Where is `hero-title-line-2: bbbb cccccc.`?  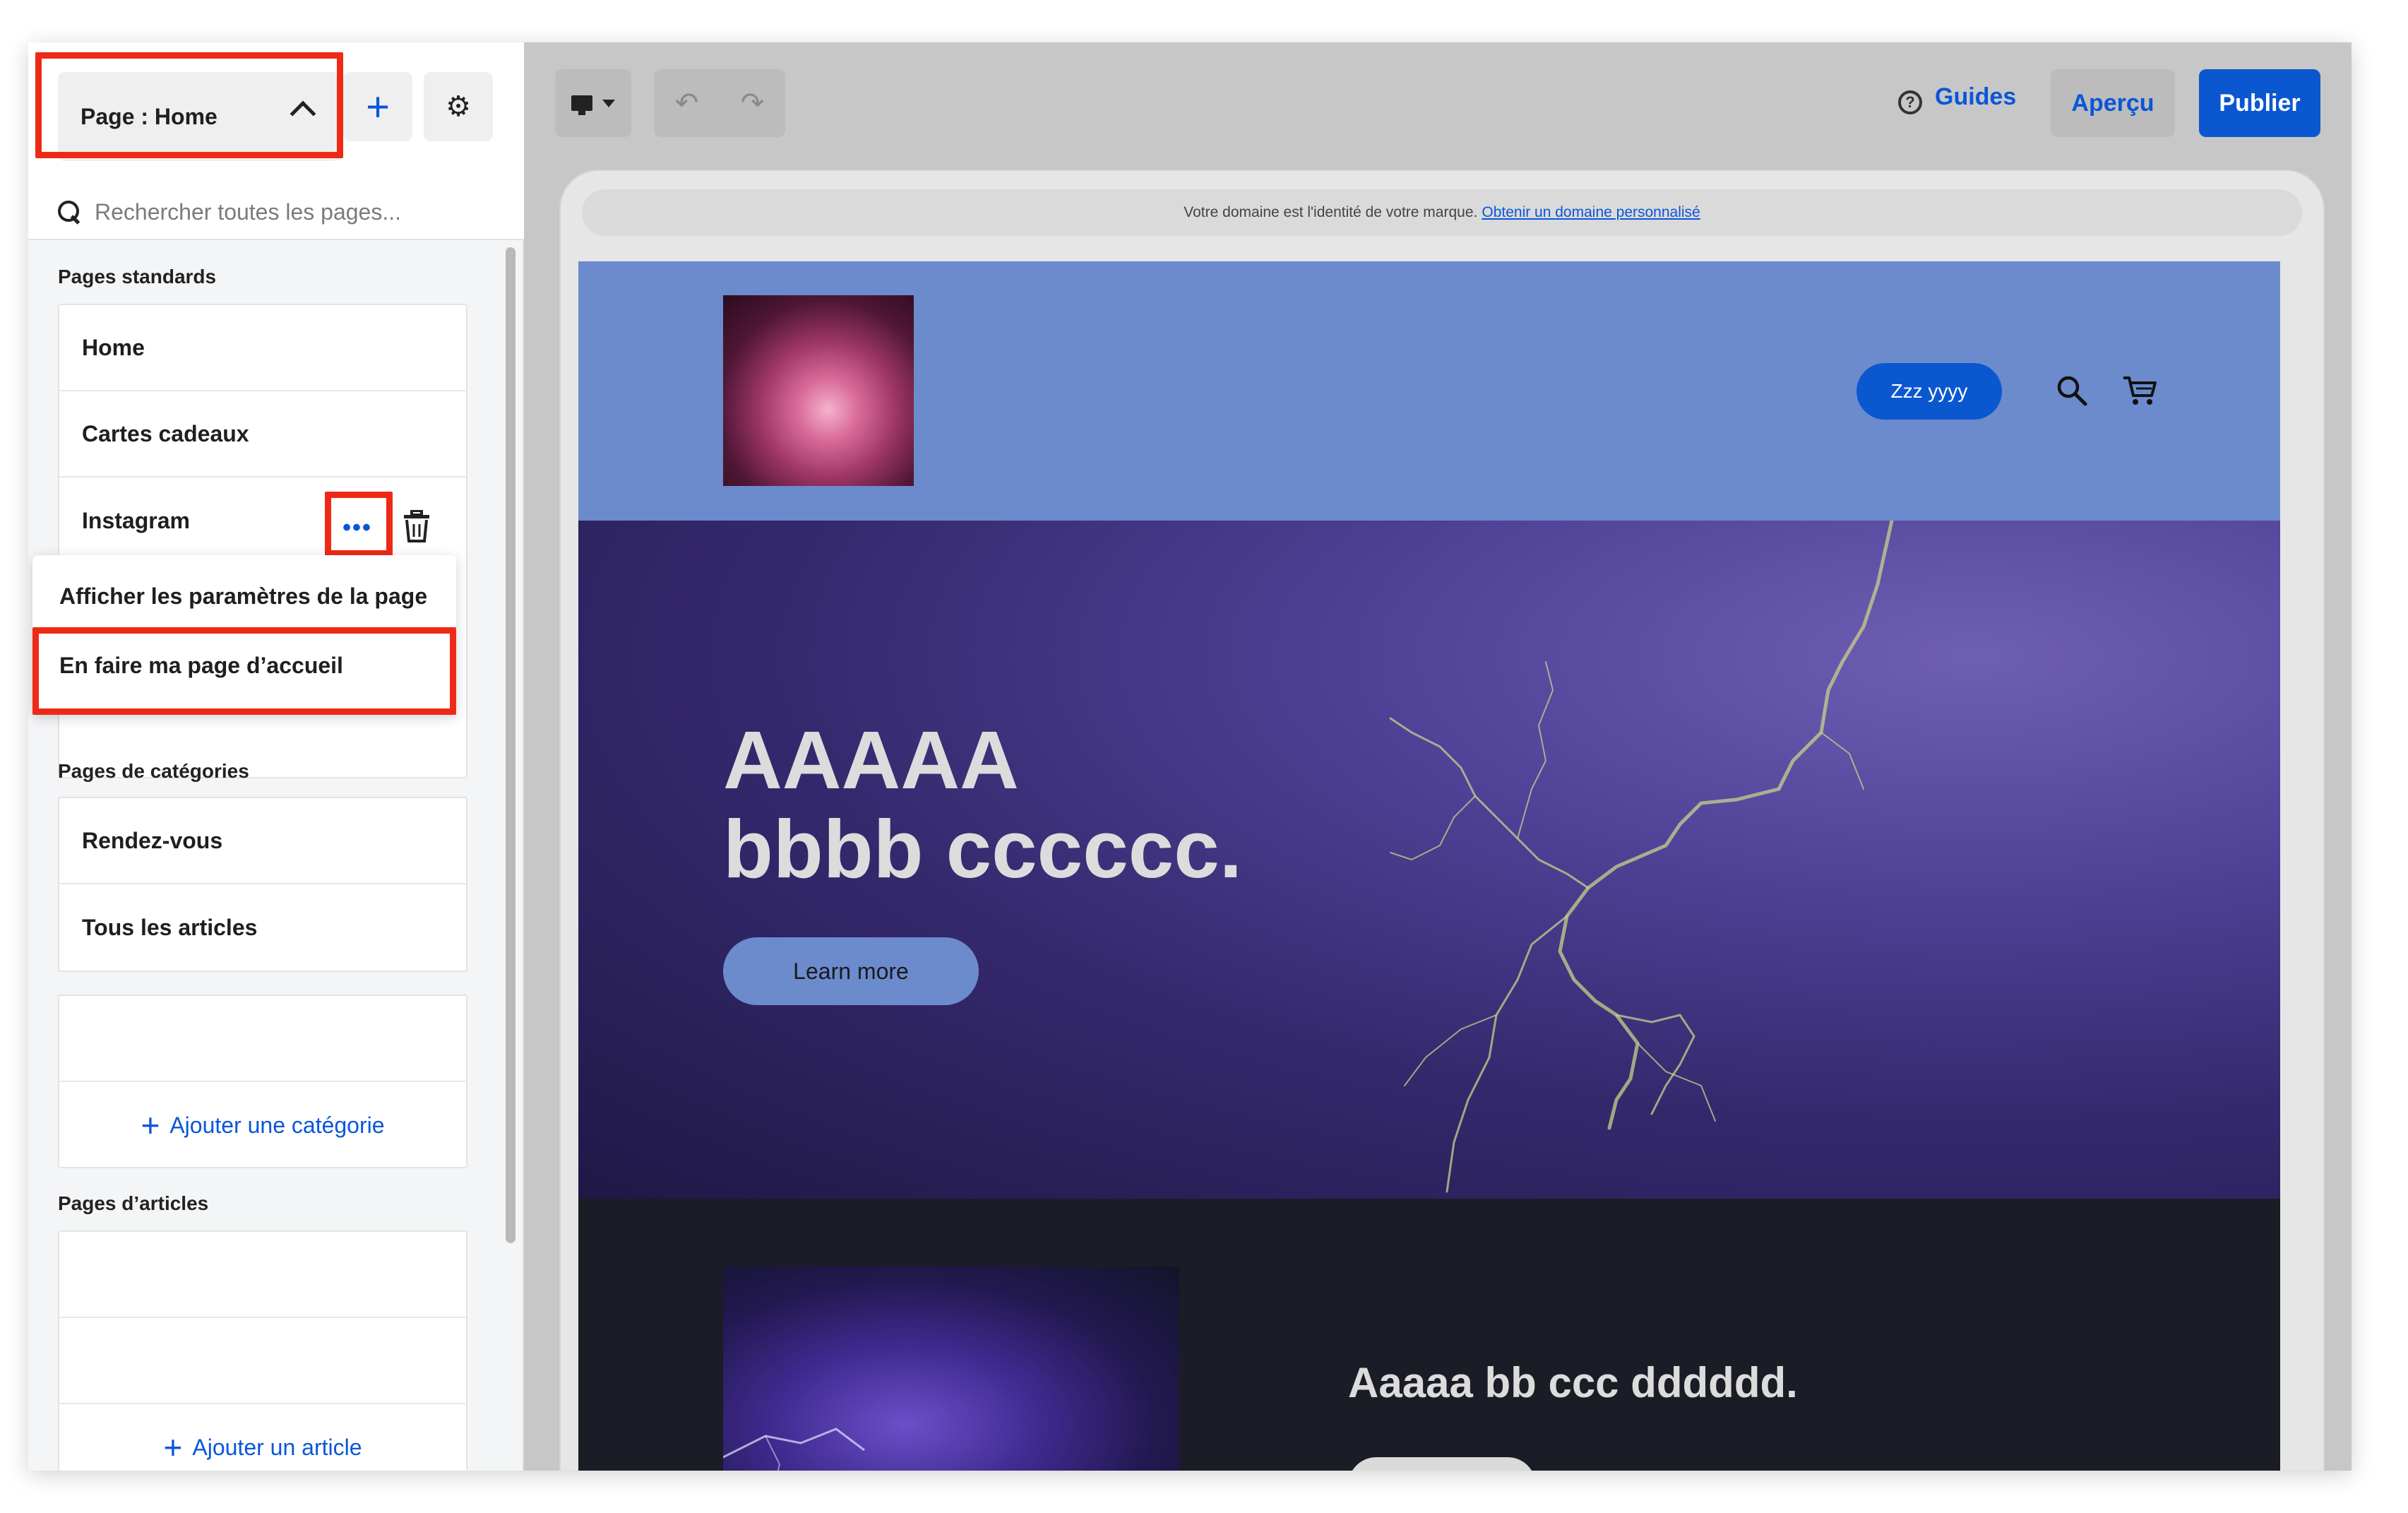
hero-title-line-2: bbbb cccccc. is located at coordinates (982, 849).